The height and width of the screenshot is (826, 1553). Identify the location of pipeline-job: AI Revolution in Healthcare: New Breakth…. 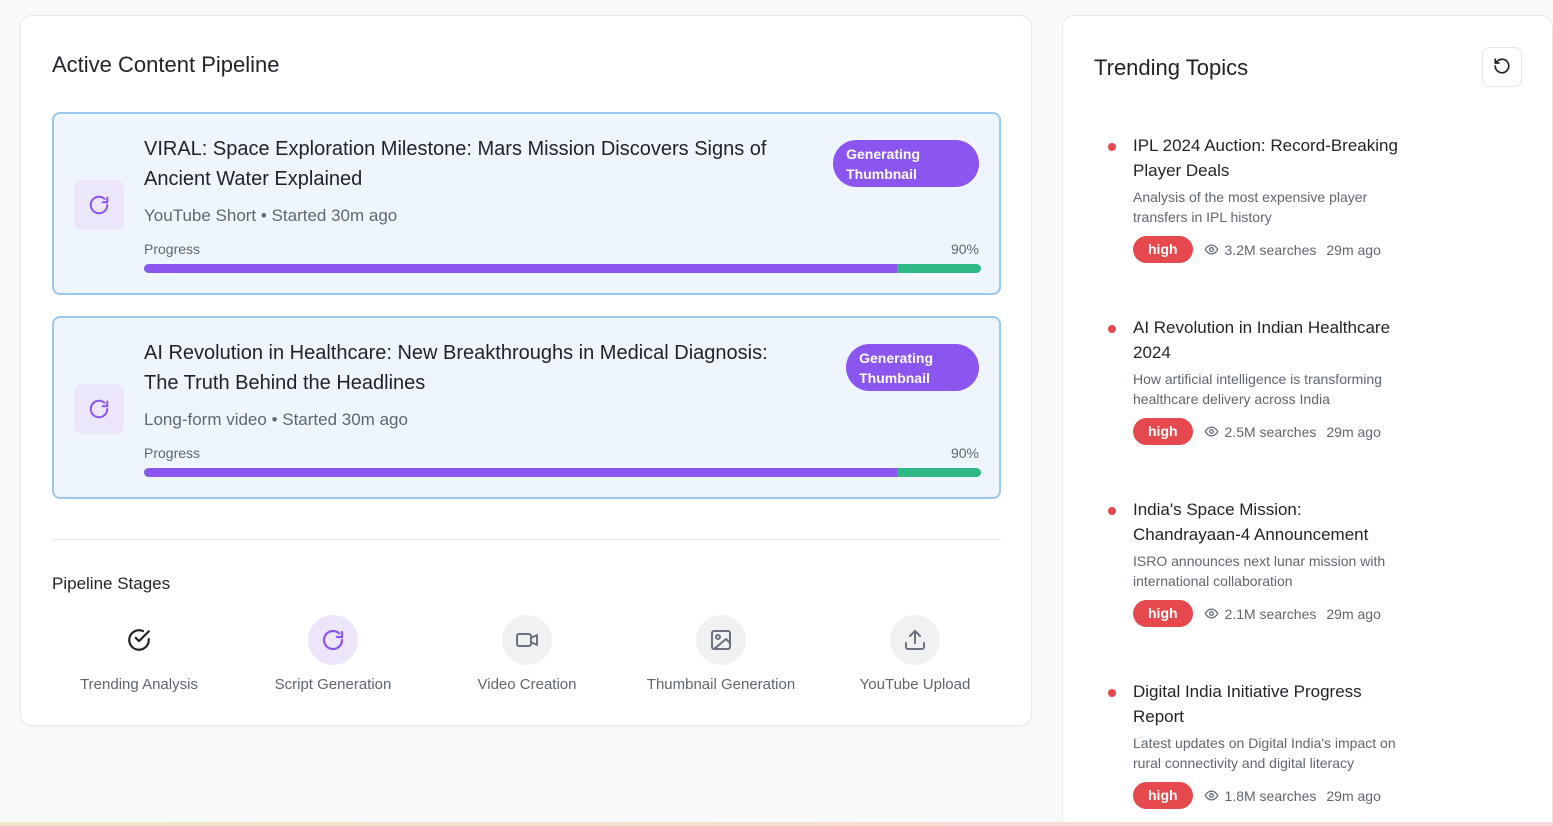
(526, 407).